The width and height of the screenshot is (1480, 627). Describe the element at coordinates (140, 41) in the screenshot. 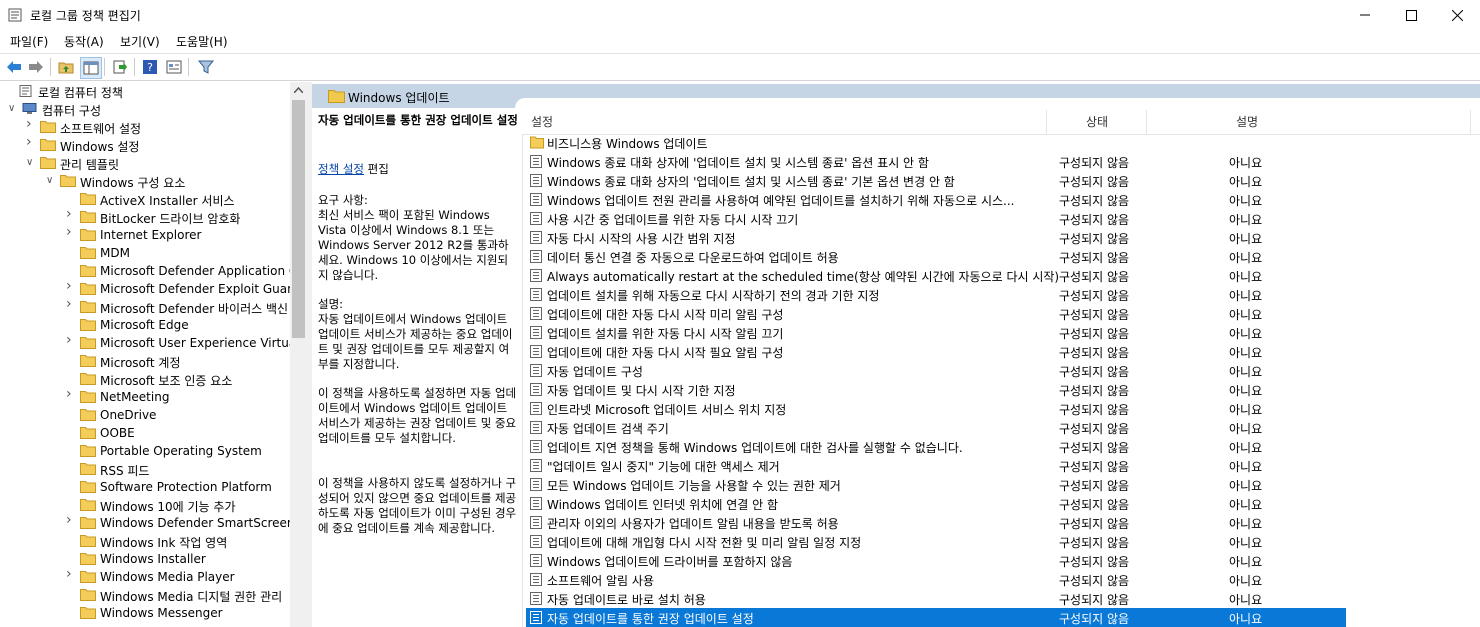

I see `menu-view: 보기(V)` at that location.